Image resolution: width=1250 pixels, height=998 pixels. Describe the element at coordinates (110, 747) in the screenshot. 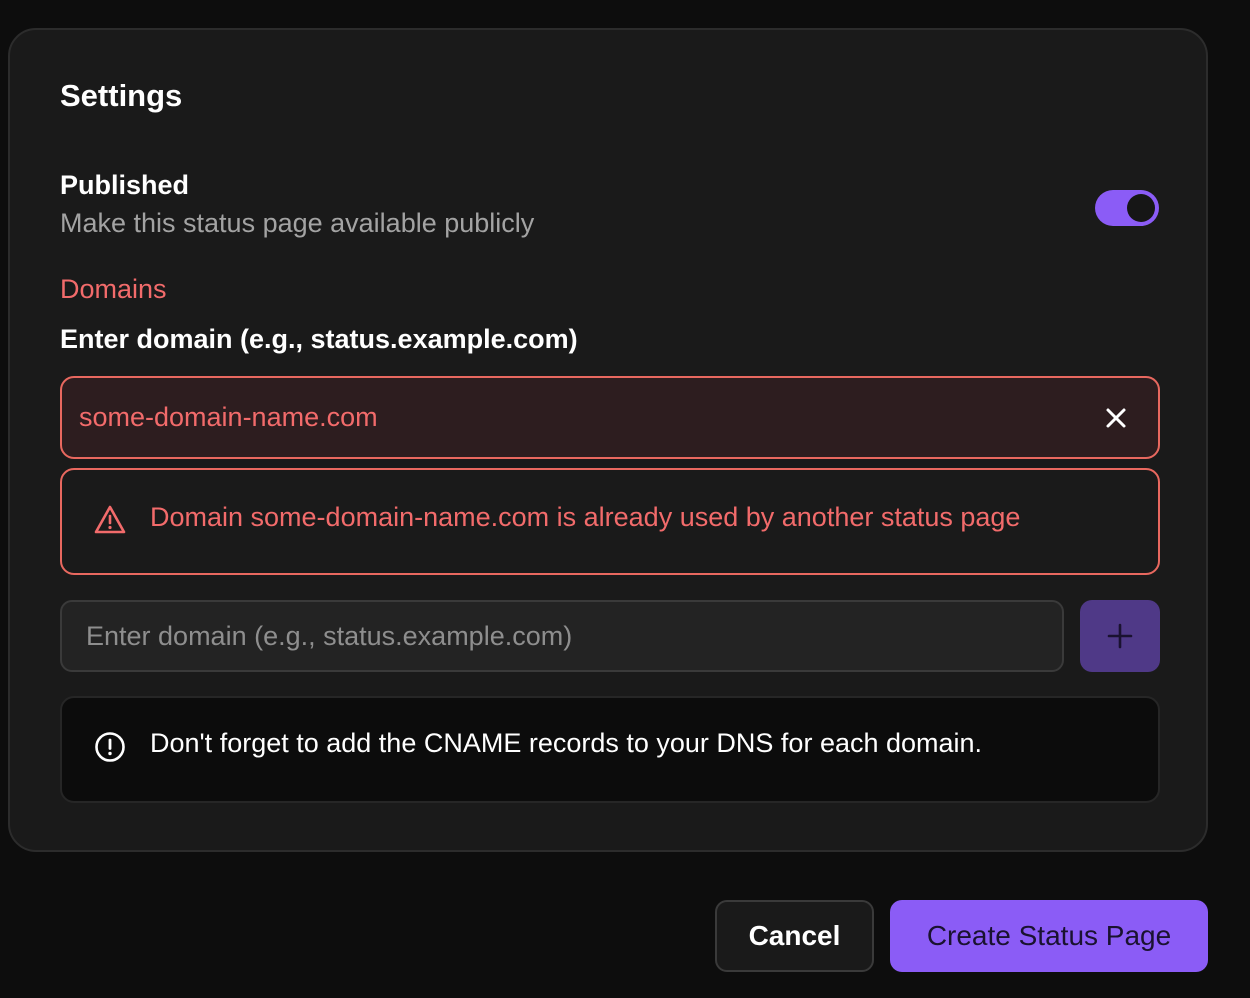

I see `info-circle-icon` at that location.